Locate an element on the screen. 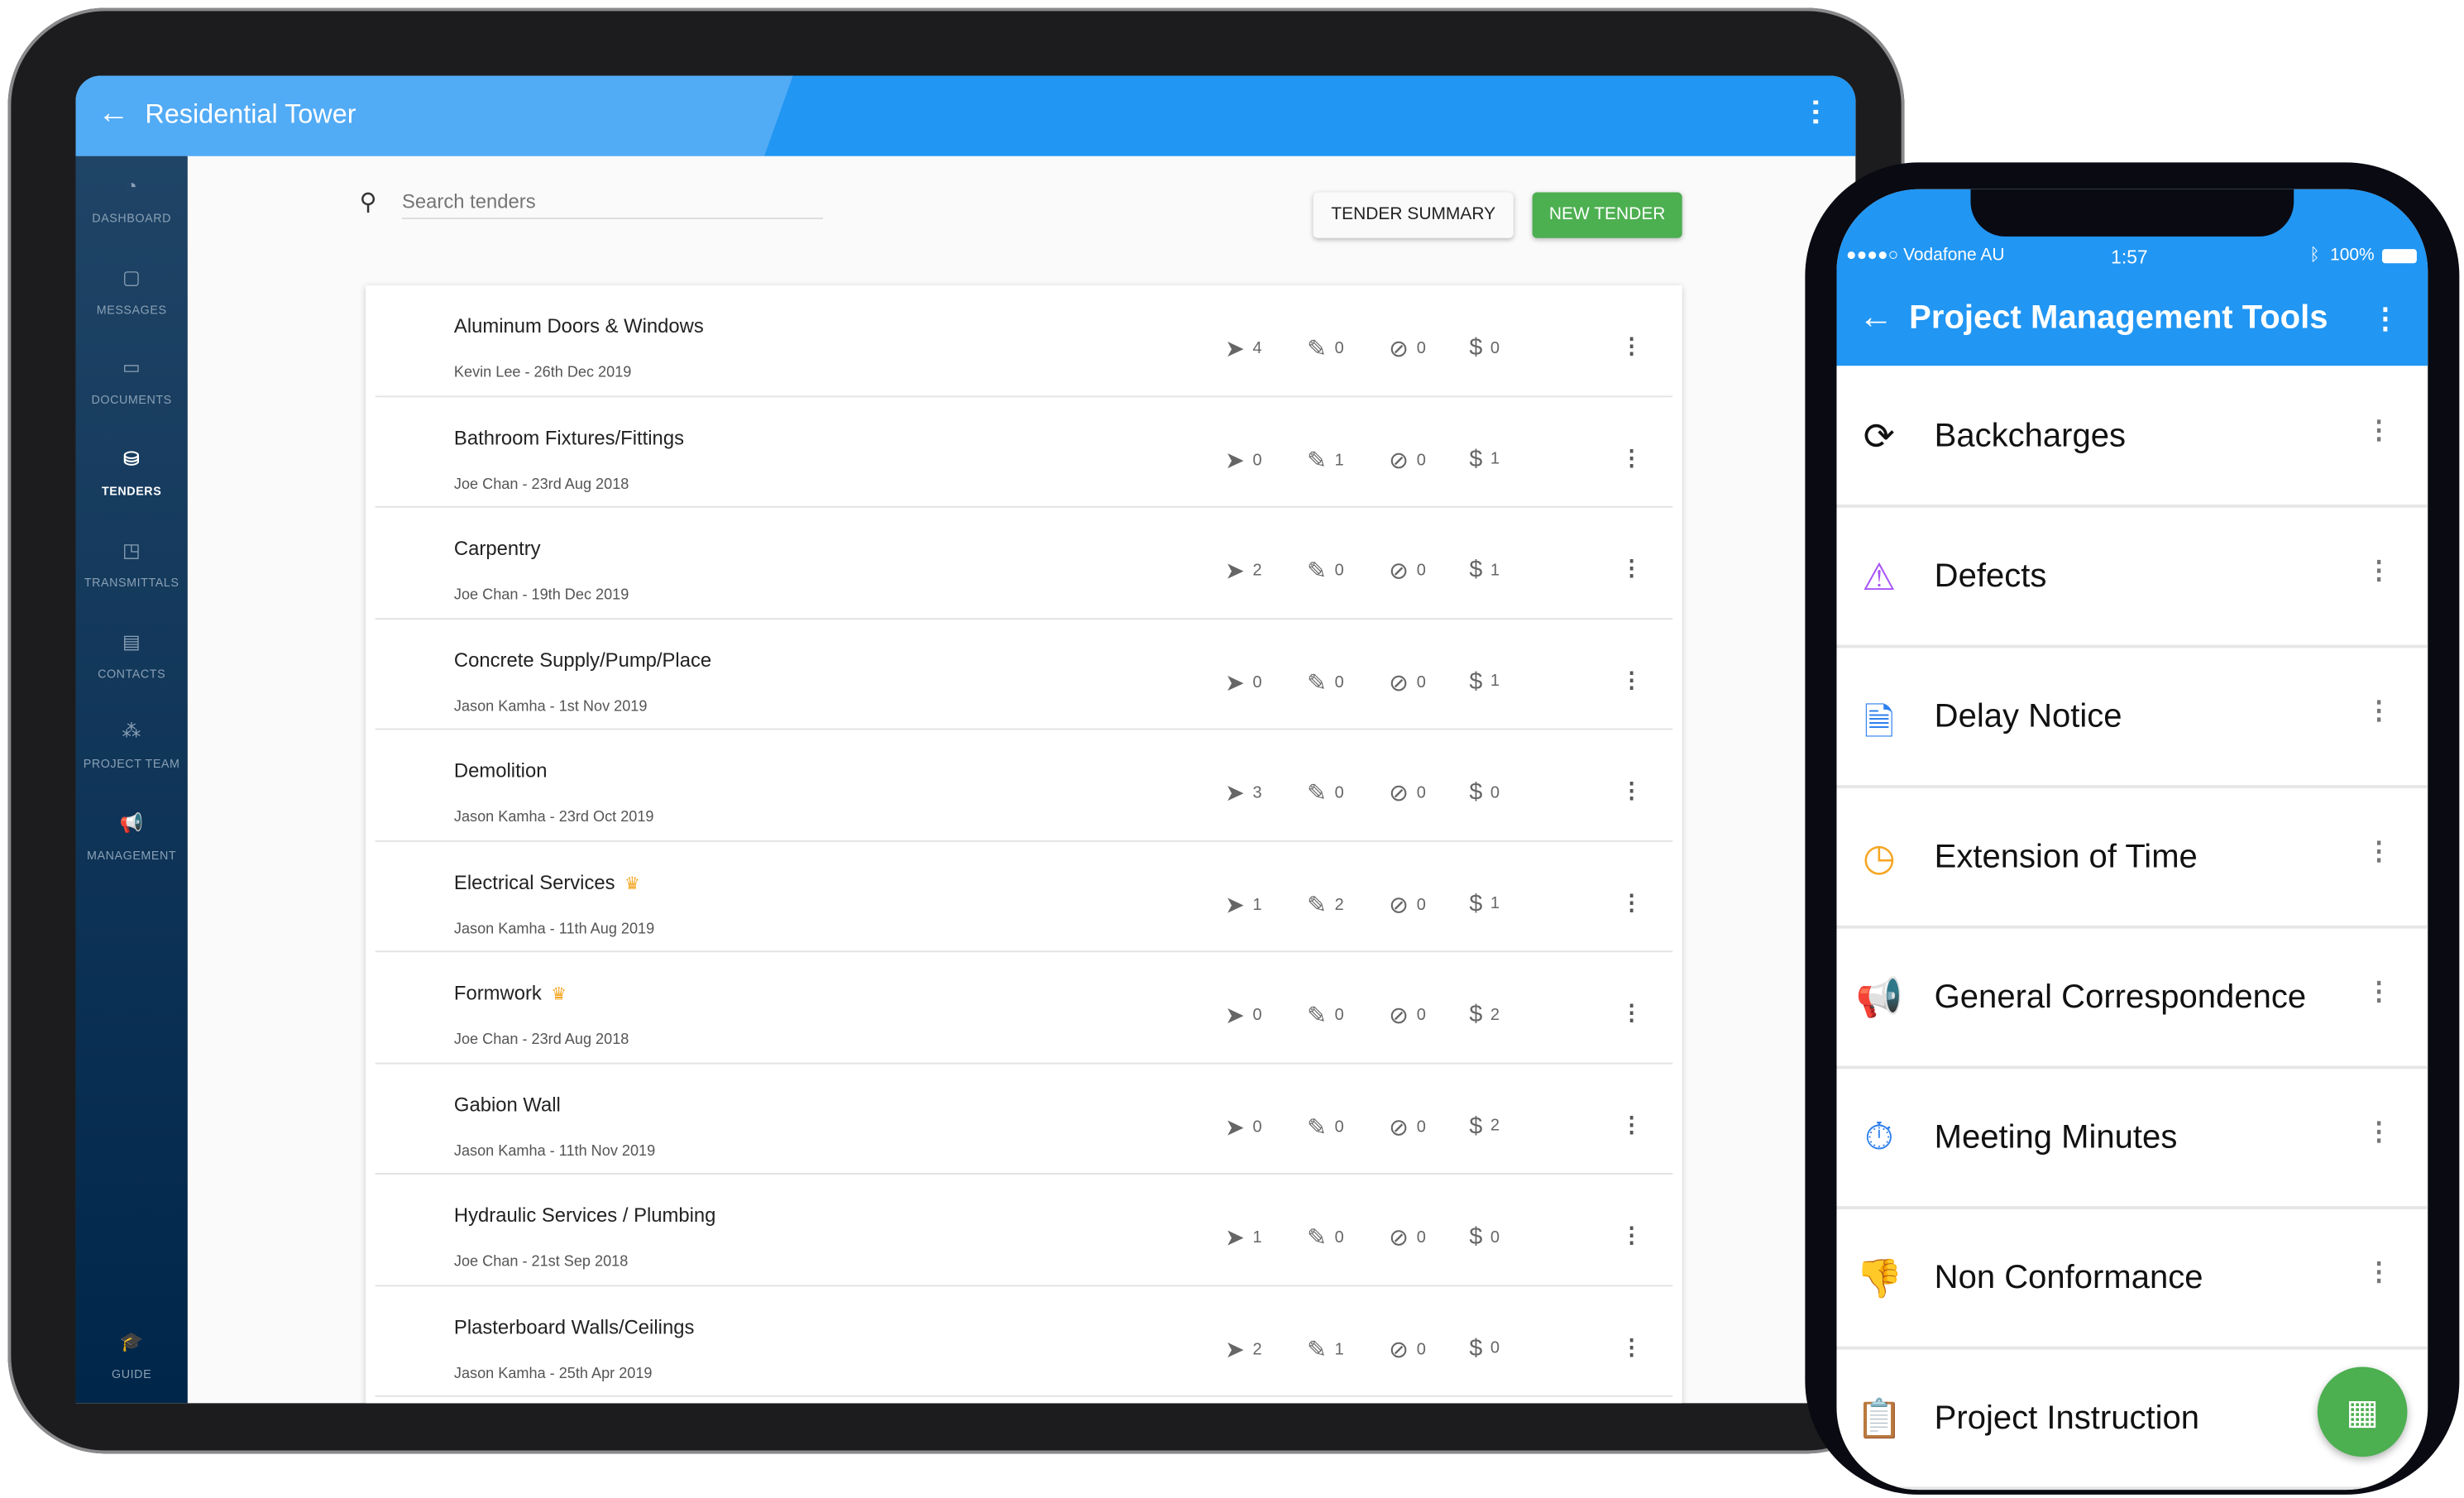 This screenshot has width=2464, height=1498. grid-fab-button: ▦ is located at coordinates (2362, 1411).